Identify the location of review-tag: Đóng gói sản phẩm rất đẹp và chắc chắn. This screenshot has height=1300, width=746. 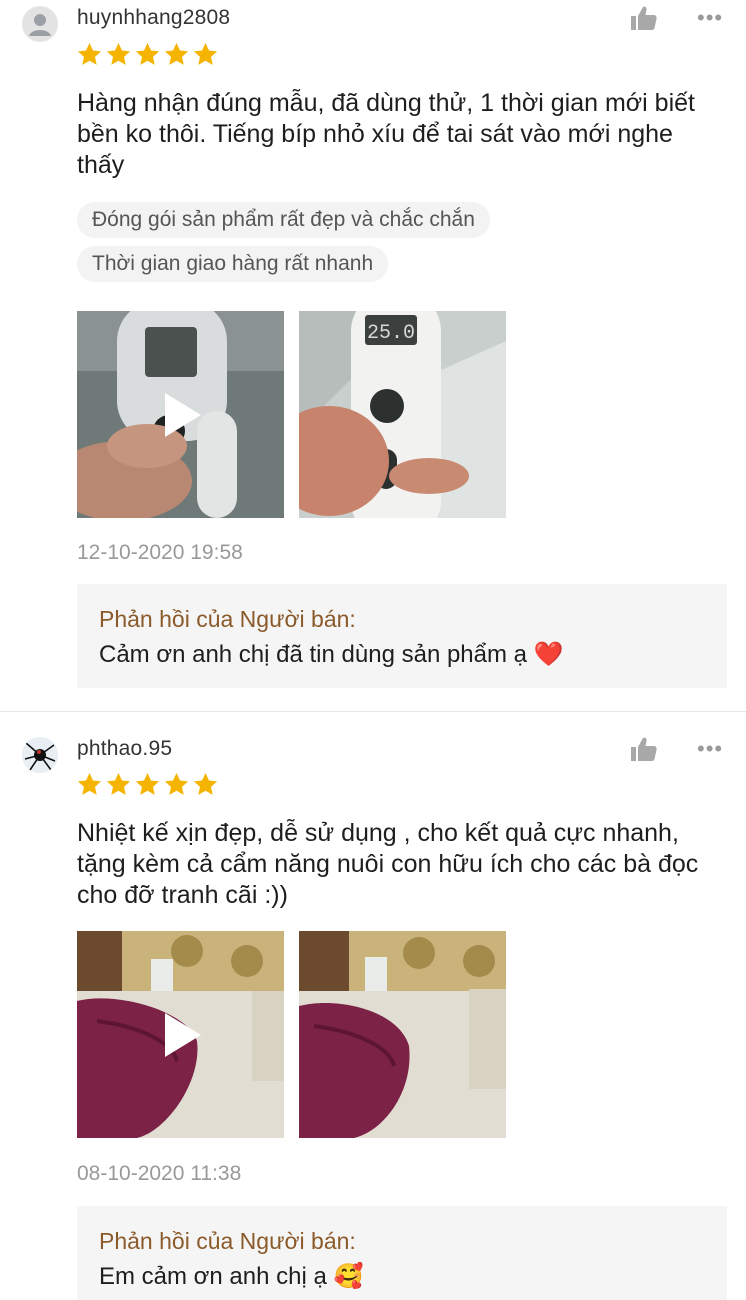
(283, 220).